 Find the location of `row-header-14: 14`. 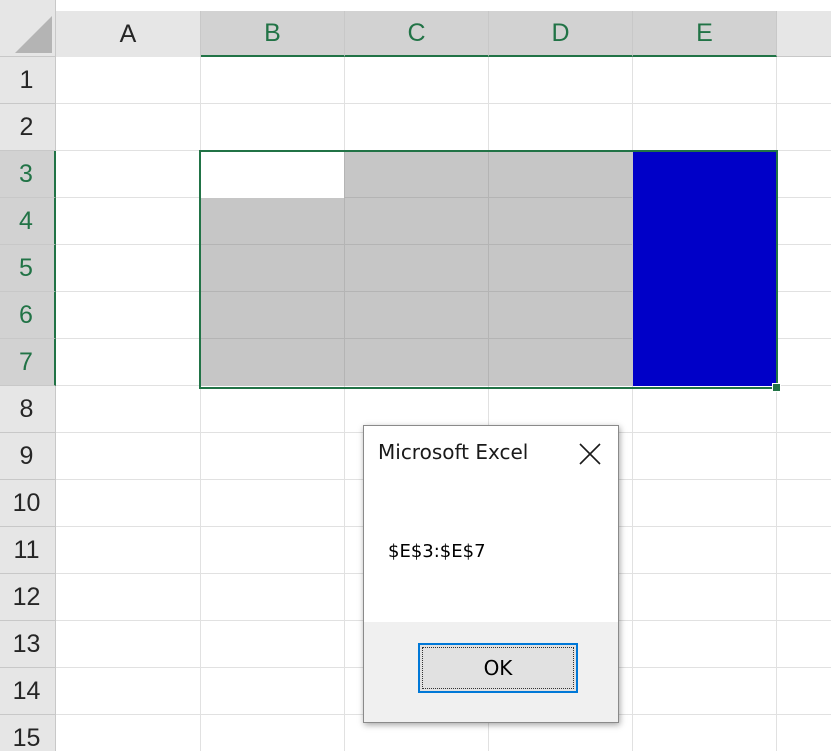

row-header-14: 14 is located at coordinates (28, 691).